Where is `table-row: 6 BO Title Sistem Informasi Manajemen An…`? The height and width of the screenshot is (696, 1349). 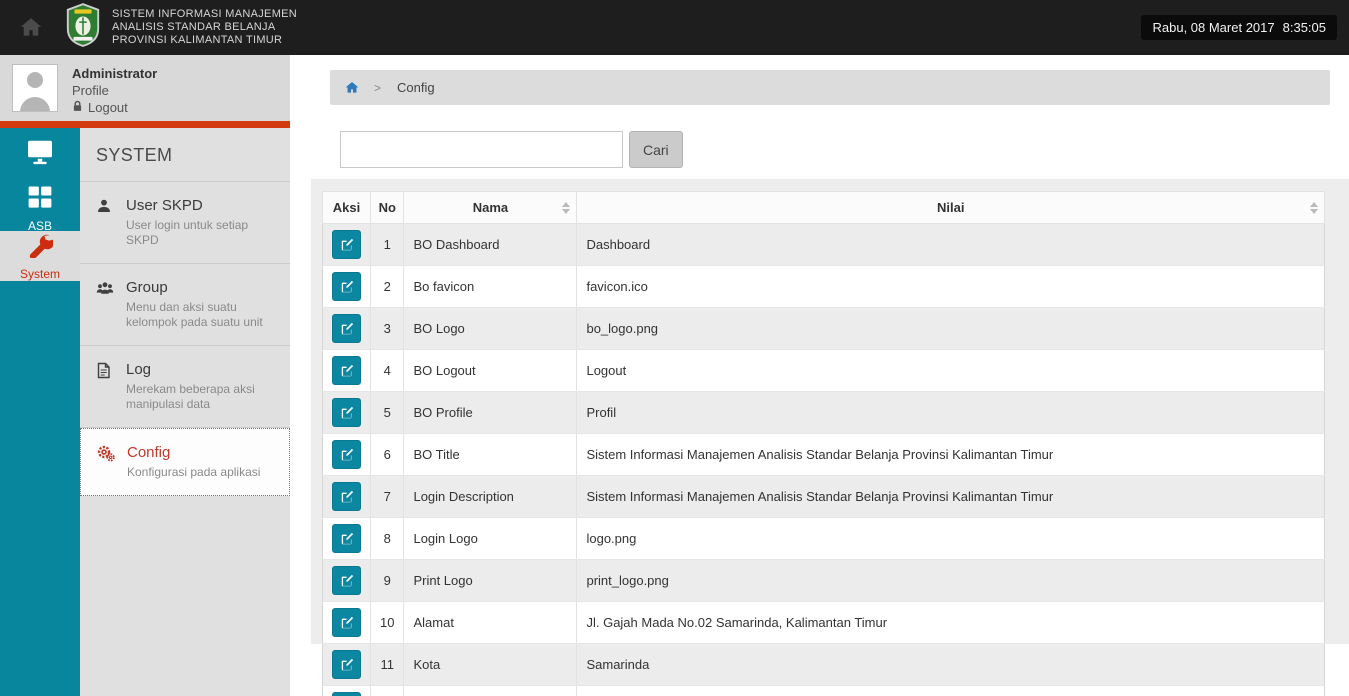
table-row: 6 BO Title Sistem Informasi Manajemen An… is located at coordinates (823, 454).